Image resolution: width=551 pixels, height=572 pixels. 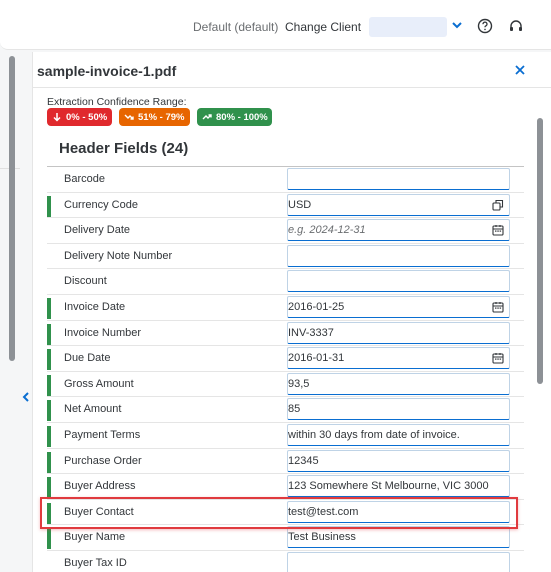 What do you see at coordinates (97, 230) in the screenshot?
I see `field-label: Delivery Date` at bounding box center [97, 230].